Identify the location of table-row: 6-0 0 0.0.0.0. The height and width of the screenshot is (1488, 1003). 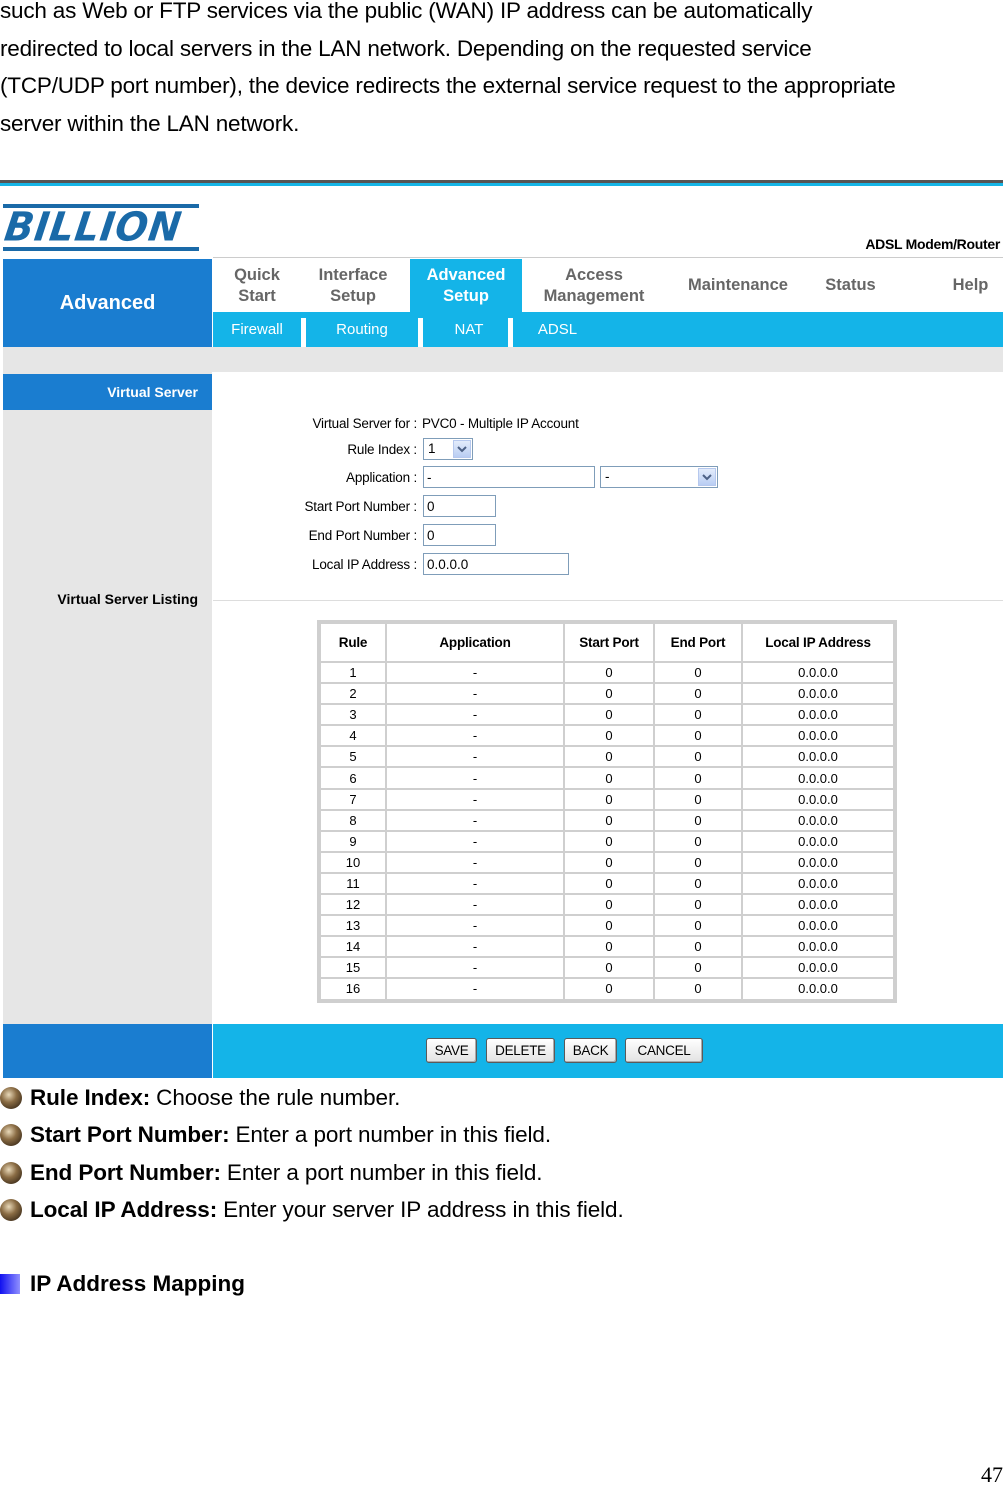
(607, 778).